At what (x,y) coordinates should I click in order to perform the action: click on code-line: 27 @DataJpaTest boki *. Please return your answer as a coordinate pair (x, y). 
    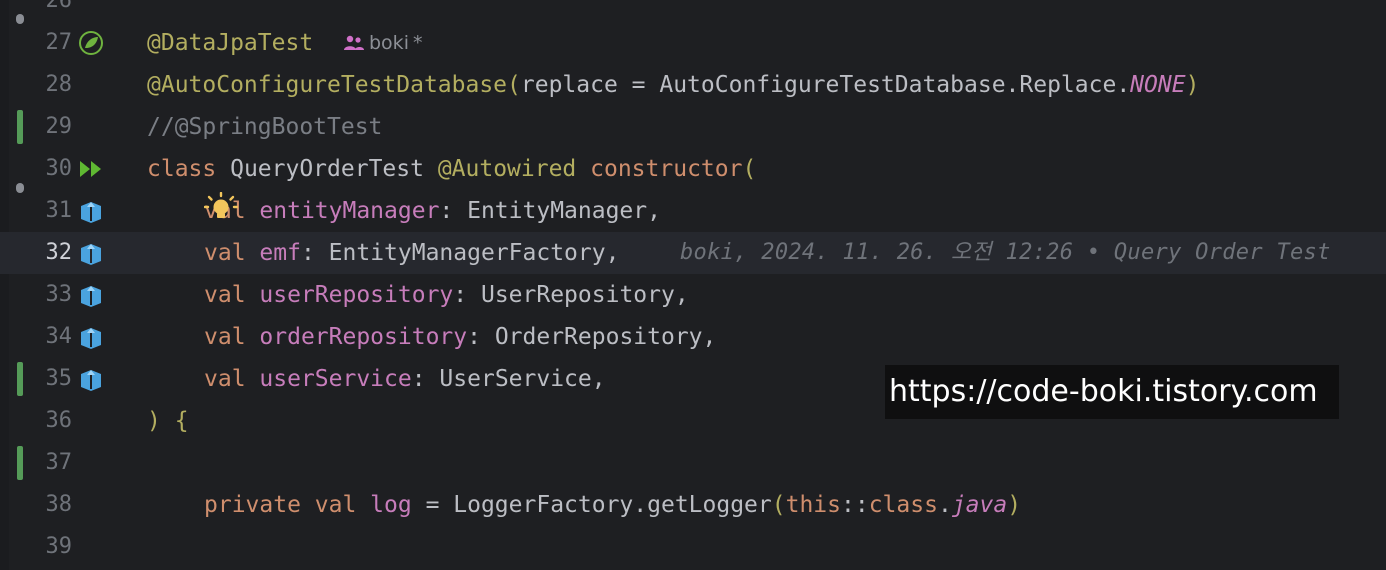
    Looking at the image, I should click on (693, 43).